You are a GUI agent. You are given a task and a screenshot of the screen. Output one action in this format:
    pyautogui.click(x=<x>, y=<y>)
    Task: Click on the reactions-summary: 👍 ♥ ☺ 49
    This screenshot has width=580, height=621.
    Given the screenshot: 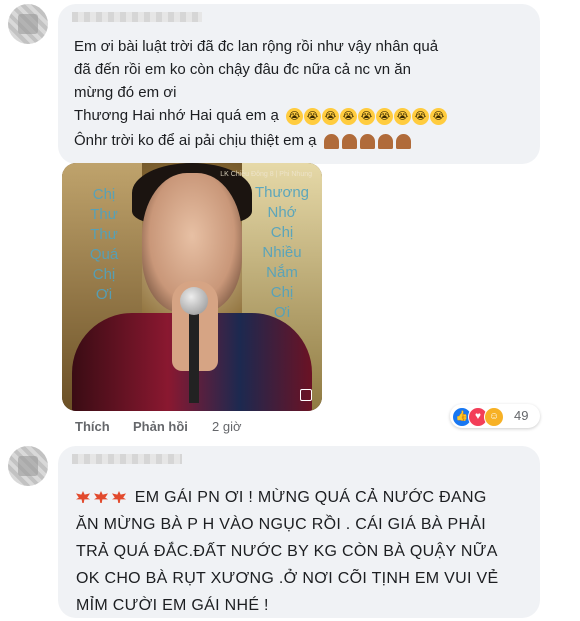 What is the action you would take?
    pyautogui.click(x=495, y=416)
    